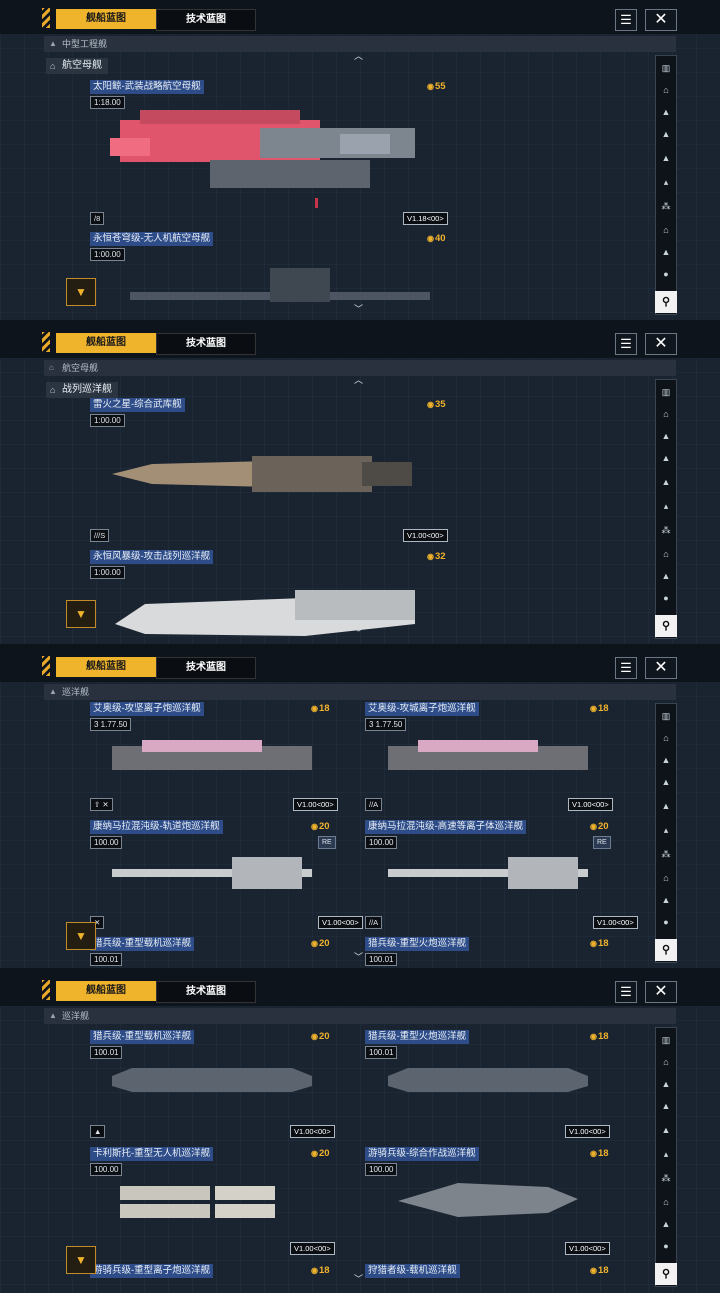 The height and width of the screenshot is (1293, 720). What do you see at coordinates (412, 1271) in the screenshot?
I see `ship-name: 狩猎者级-载机巡洋舰` at bounding box center [412, 1271].